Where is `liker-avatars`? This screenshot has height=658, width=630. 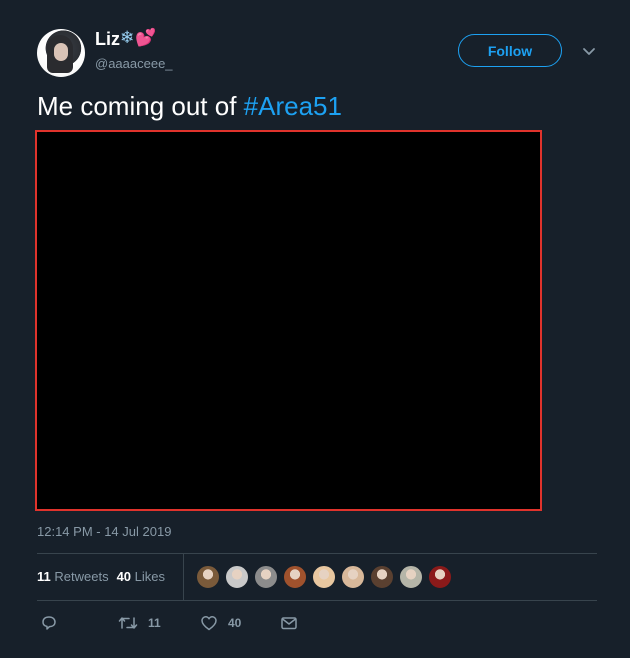 liker-avatars is located at coordinates (324, 577).